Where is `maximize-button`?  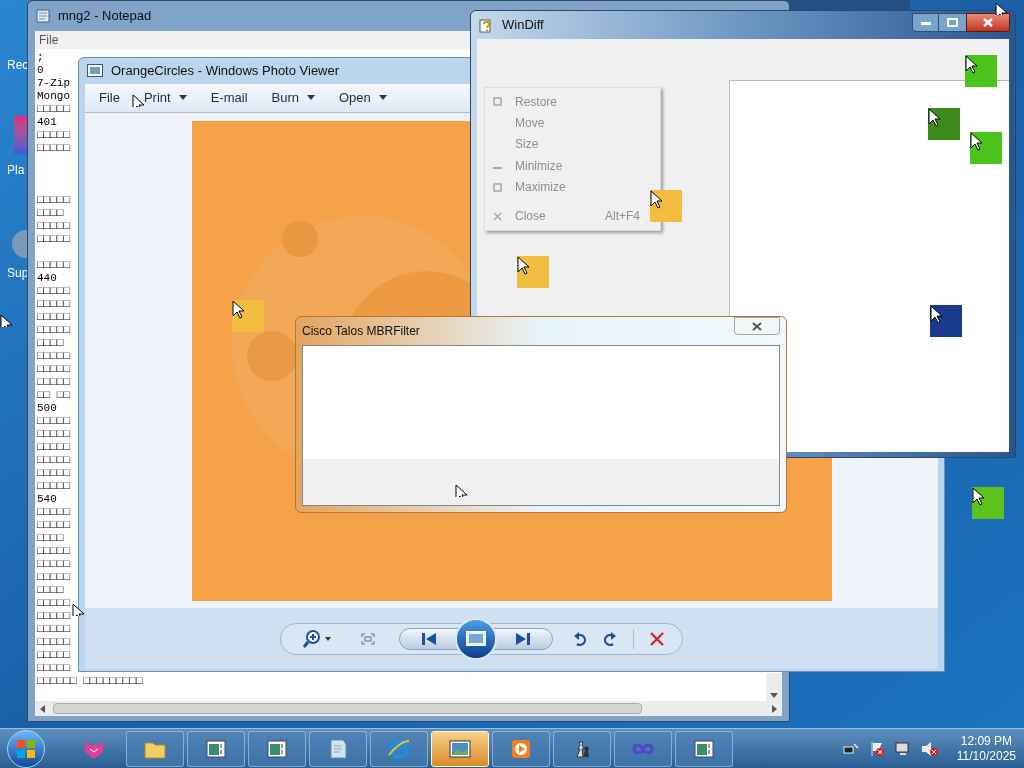
maximize-button is located at coordinates (952, 22).